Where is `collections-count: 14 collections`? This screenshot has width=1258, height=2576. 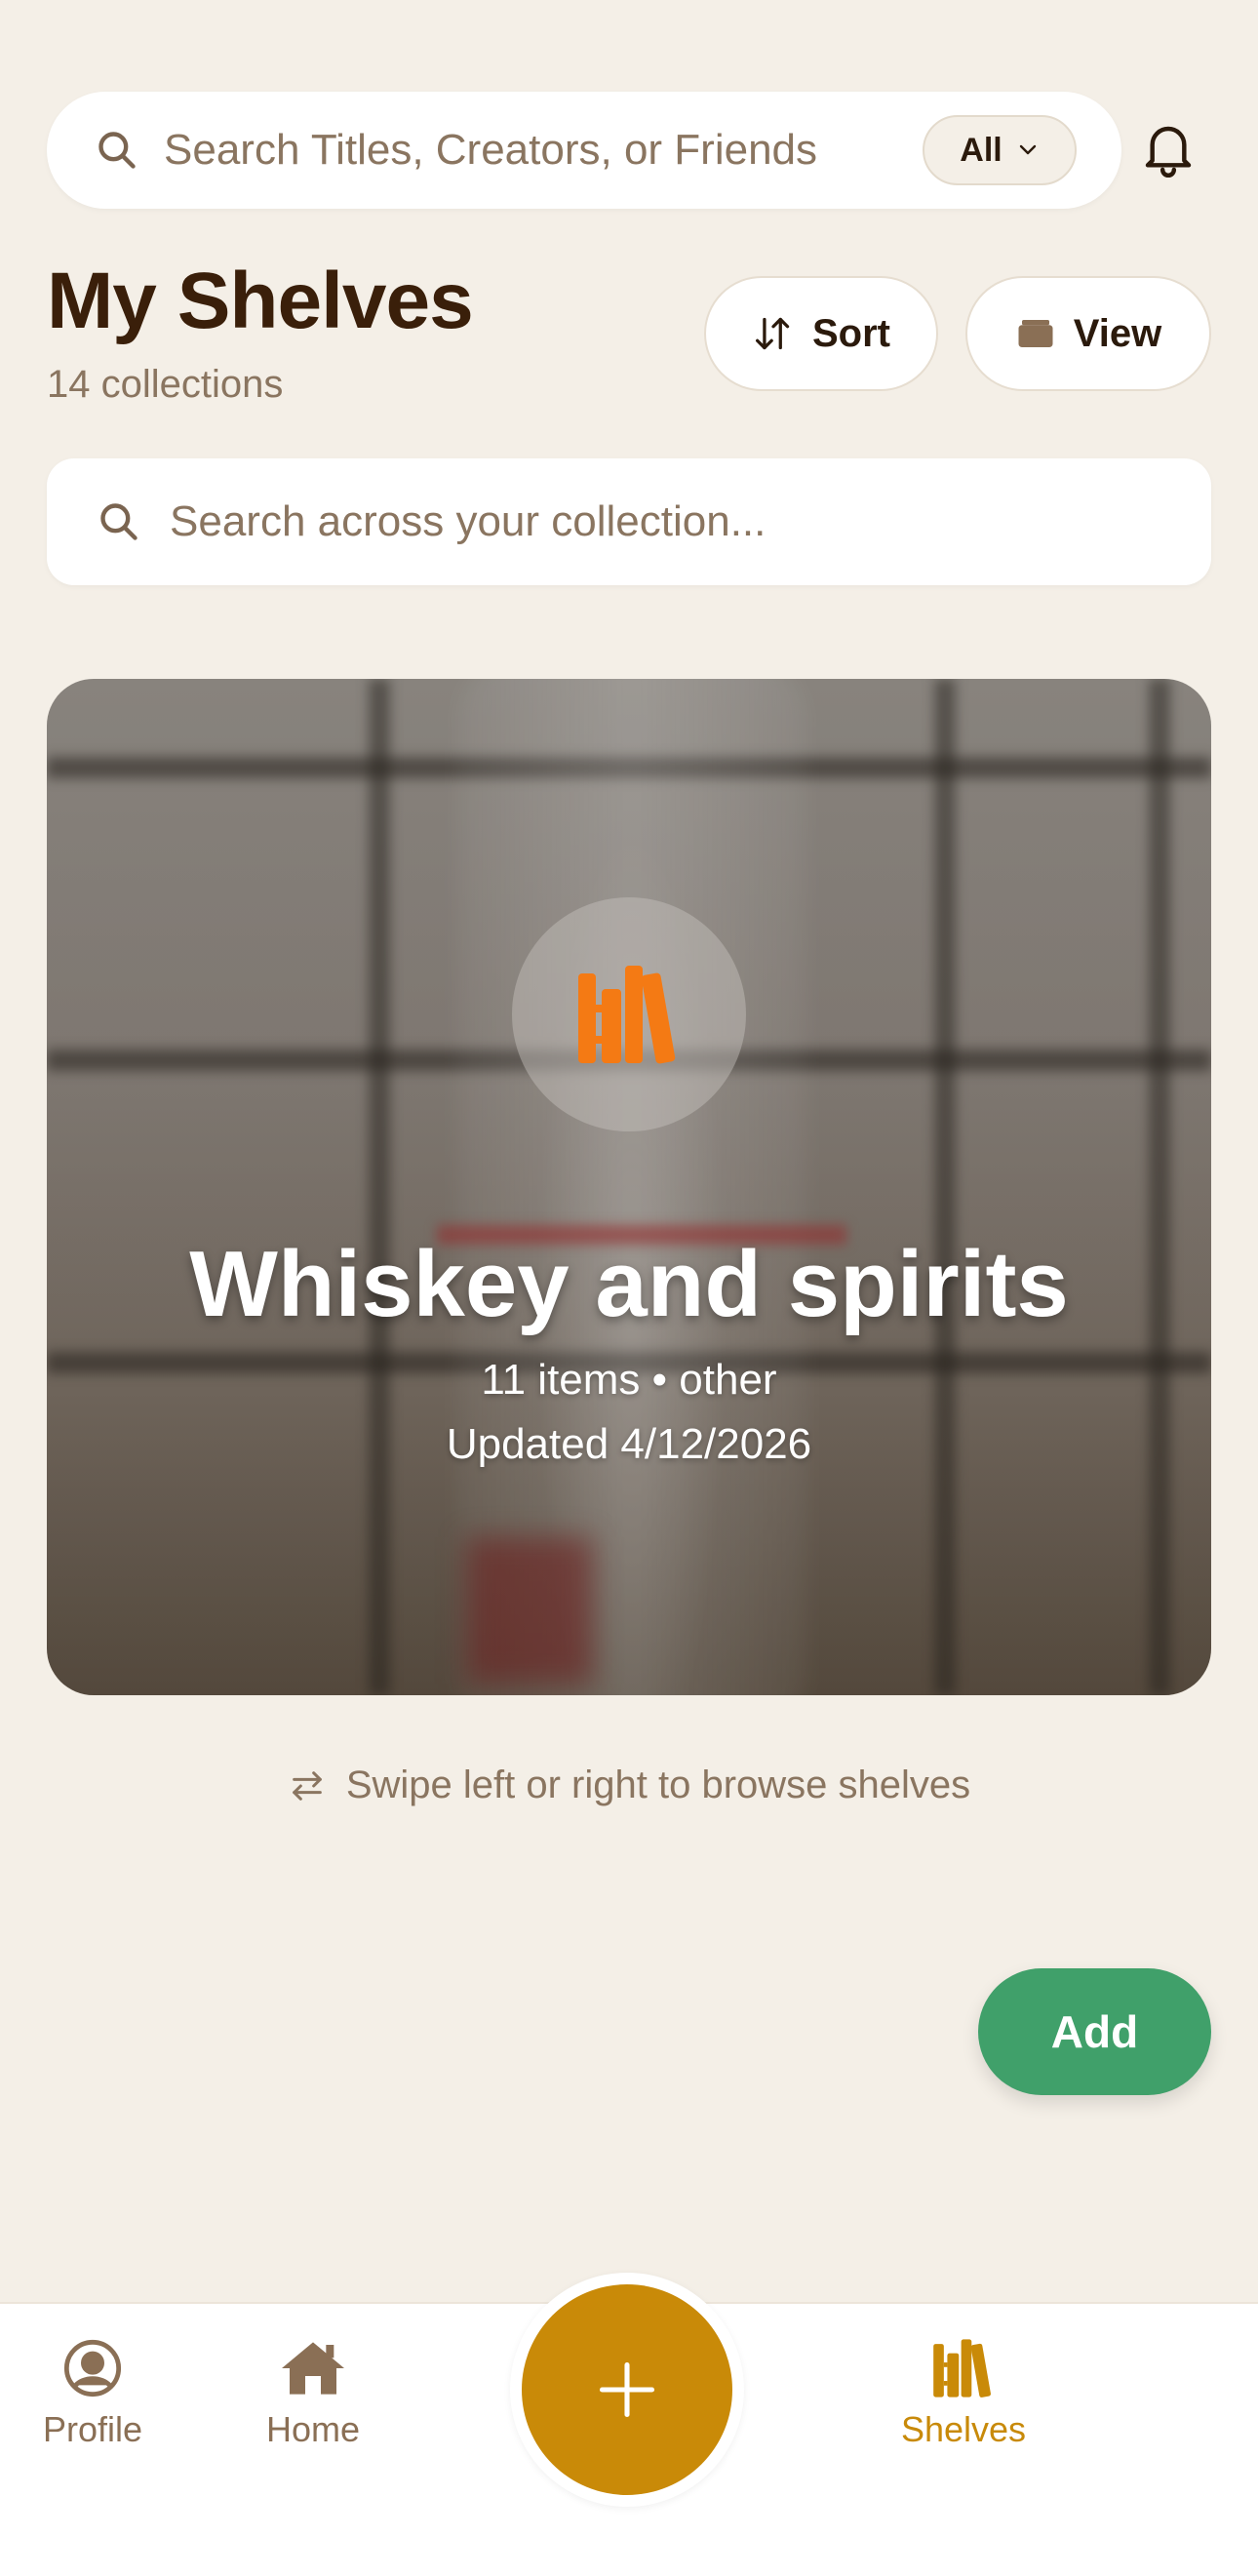
collections-count: 14 collections is located at coordinates (165, 384).